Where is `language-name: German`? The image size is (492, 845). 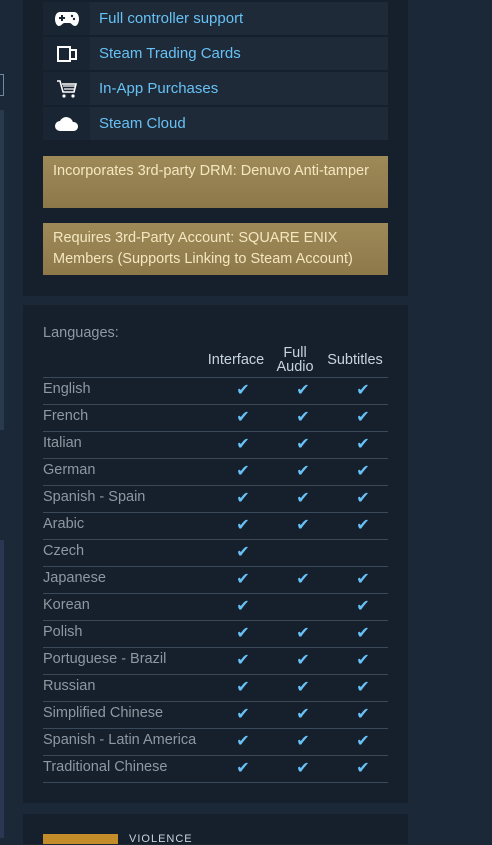 language-name: German is located at coordinates (69, 470).